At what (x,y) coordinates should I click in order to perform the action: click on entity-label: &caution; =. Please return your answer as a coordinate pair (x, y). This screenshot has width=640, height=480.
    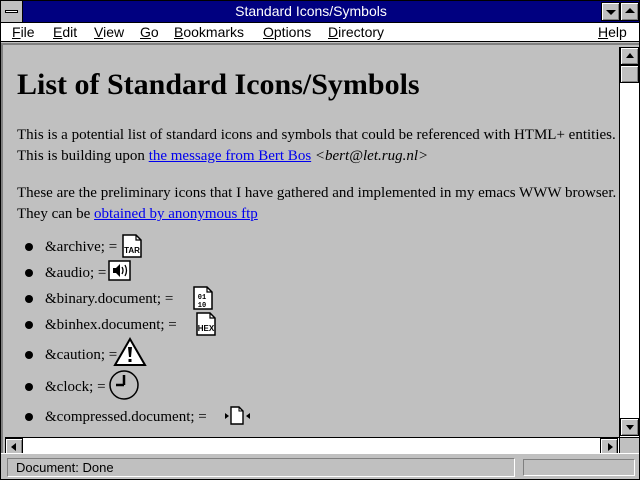
    Looking at the image, I should click on (81, 355).